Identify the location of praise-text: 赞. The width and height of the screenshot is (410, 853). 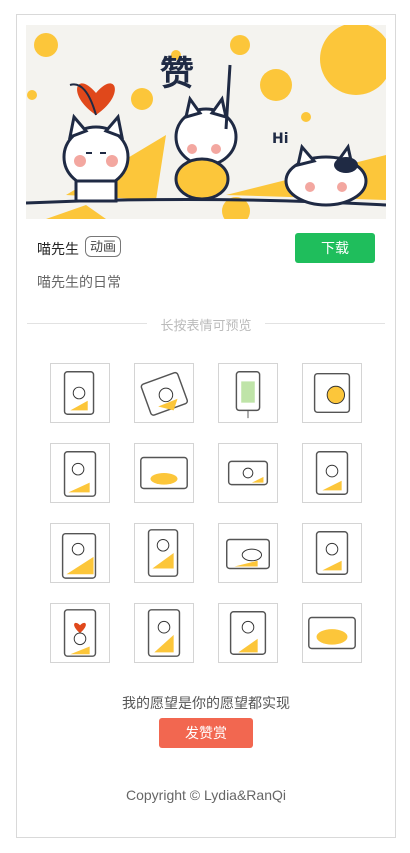
(177, 74).